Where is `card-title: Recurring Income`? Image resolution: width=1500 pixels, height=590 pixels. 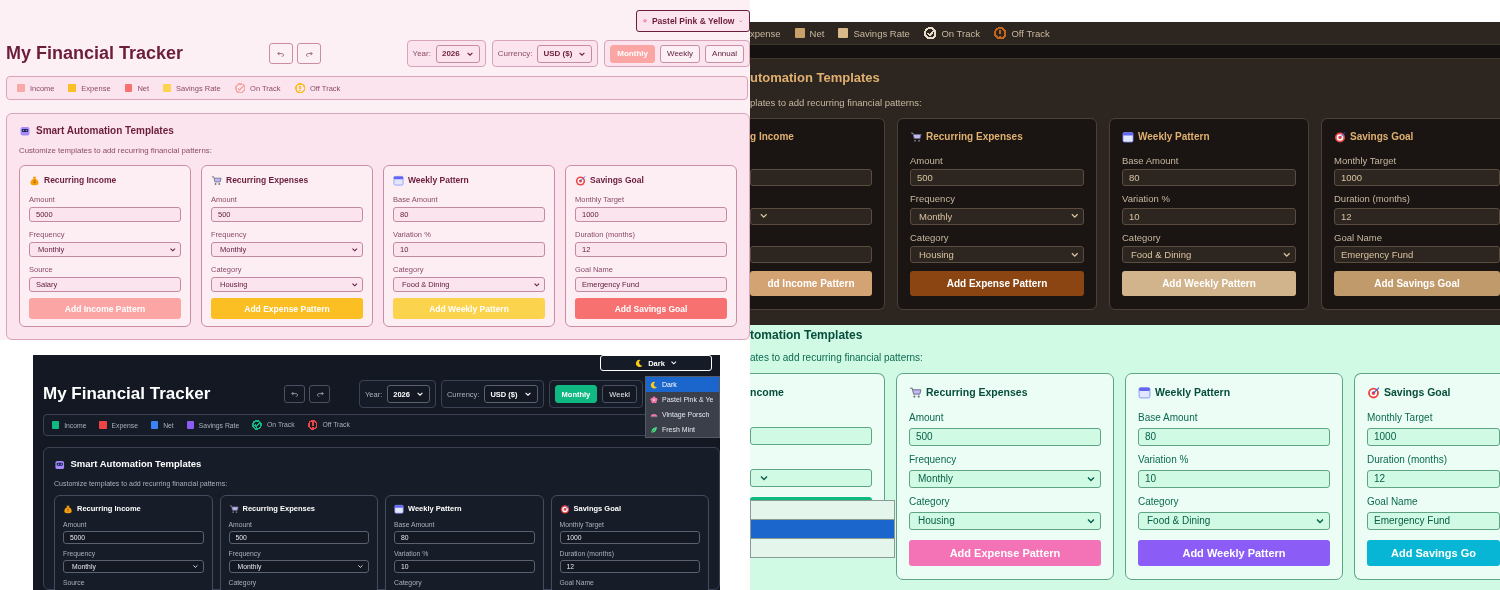
card-title: Recurring Income is located at coordinates (80, 180).